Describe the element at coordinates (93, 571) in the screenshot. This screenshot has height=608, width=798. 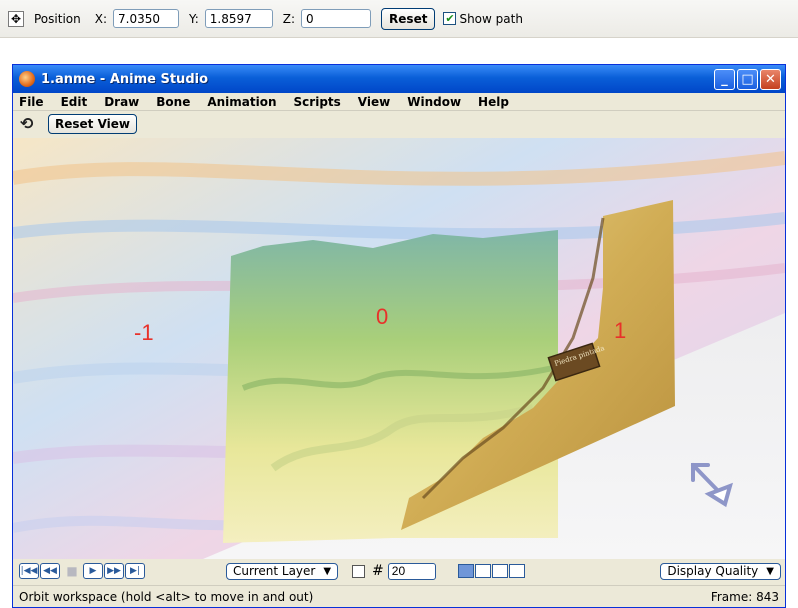
I see `play-button: ▶` at that location.